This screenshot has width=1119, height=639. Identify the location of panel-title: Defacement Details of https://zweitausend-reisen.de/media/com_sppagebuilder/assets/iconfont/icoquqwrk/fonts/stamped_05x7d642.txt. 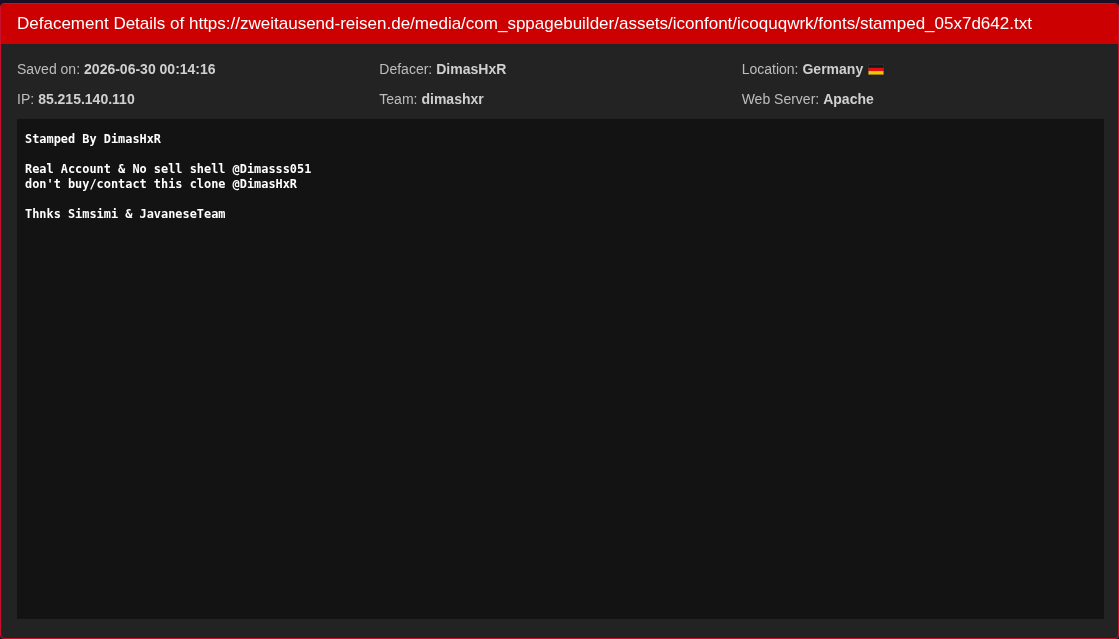
(559, 24).